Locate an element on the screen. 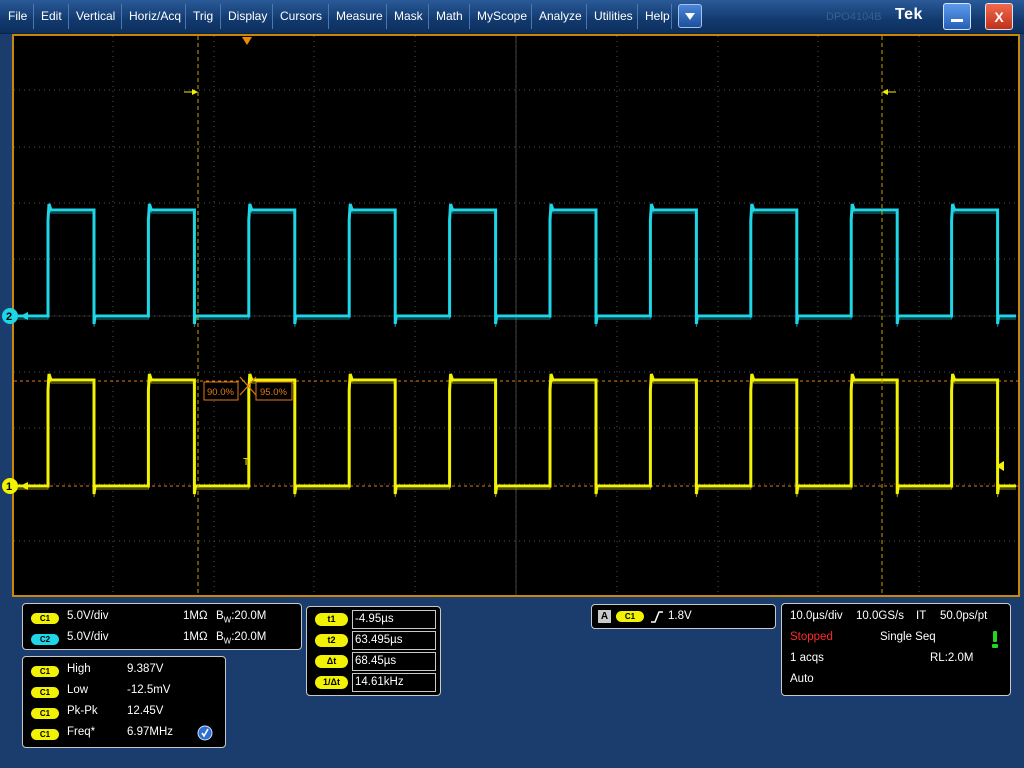 The image size is (1024, 768). menu-file: File is located at coordinates (17, 16).